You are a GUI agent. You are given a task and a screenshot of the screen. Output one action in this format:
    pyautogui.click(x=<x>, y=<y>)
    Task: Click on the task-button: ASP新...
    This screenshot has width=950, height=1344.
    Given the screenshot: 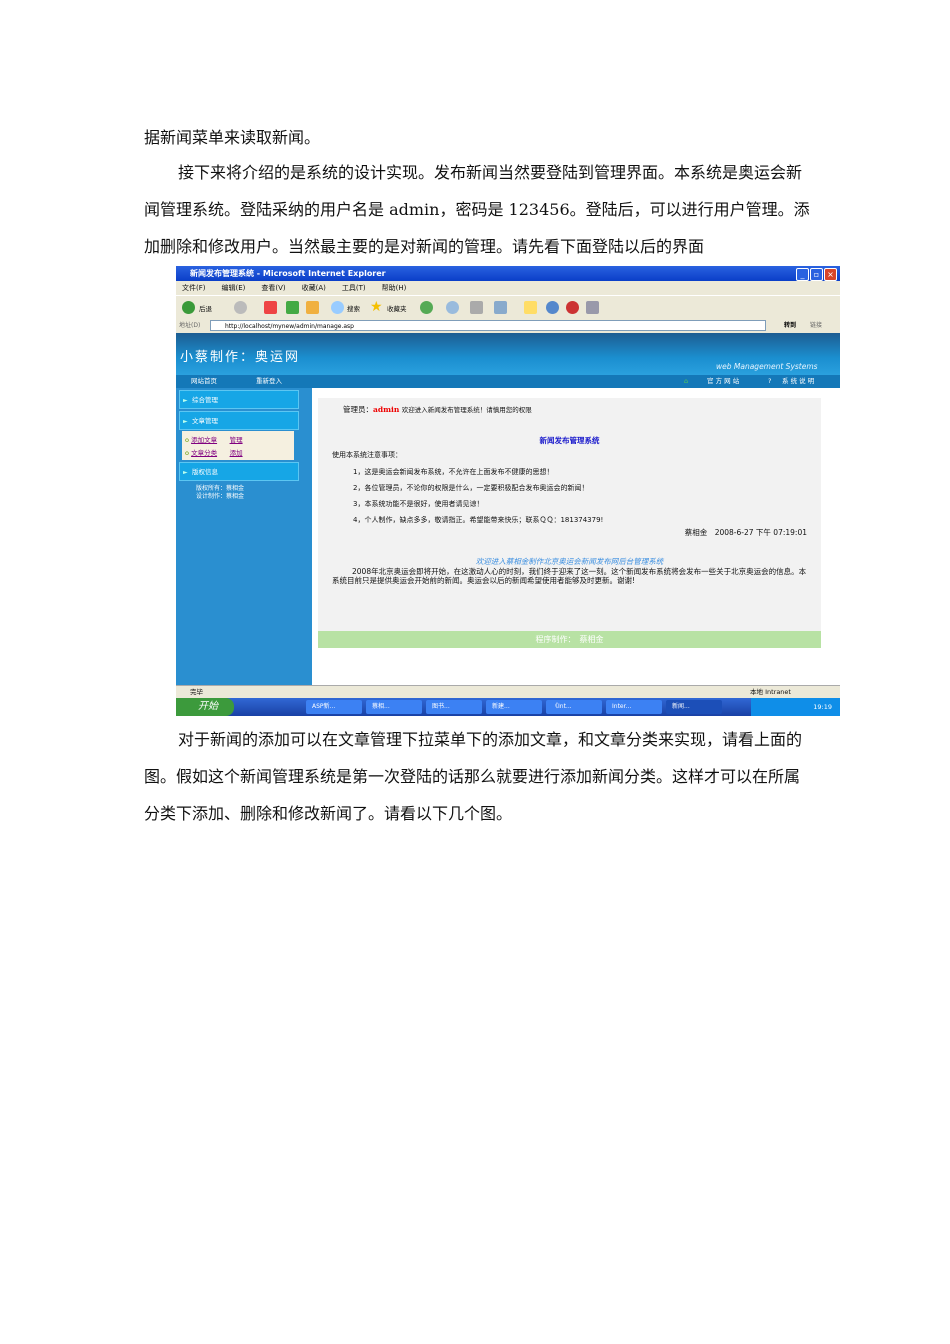 What is the action you would take?
    pyautogui.click(x=334, y=707)
    